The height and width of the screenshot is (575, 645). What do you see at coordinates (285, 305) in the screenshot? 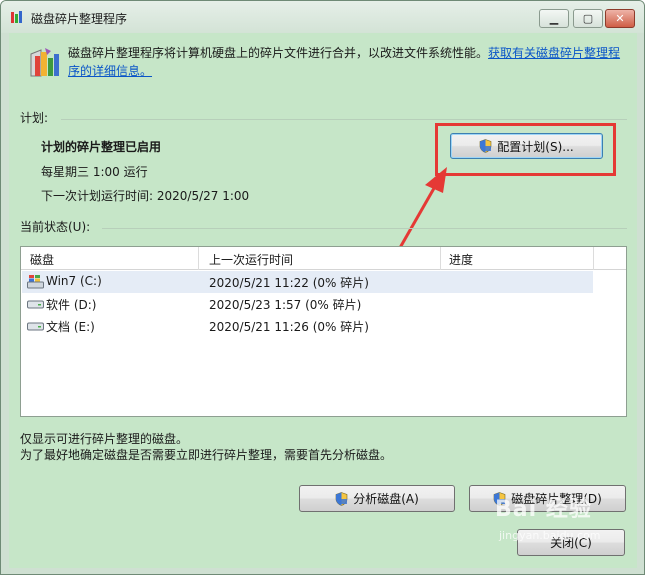
I see `disk-last-run: 2020/5/23 1:57 (0% 碎片)` at bounding box center [285, 305].